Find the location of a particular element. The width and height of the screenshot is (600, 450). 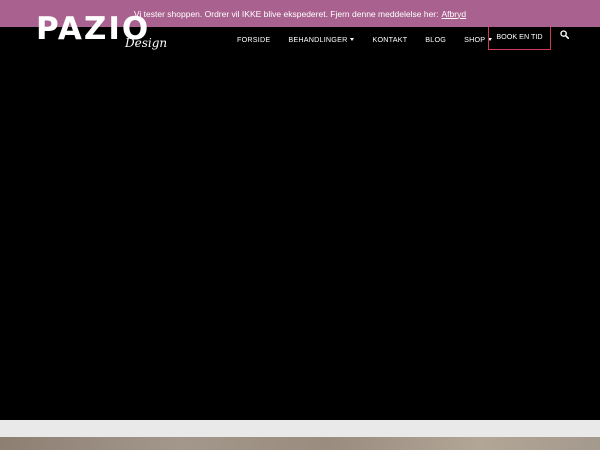

main-navigation: FORSIDE BEHANDLINGER KONTAKT BLOG SHOP is located at coordinates (364, 39).